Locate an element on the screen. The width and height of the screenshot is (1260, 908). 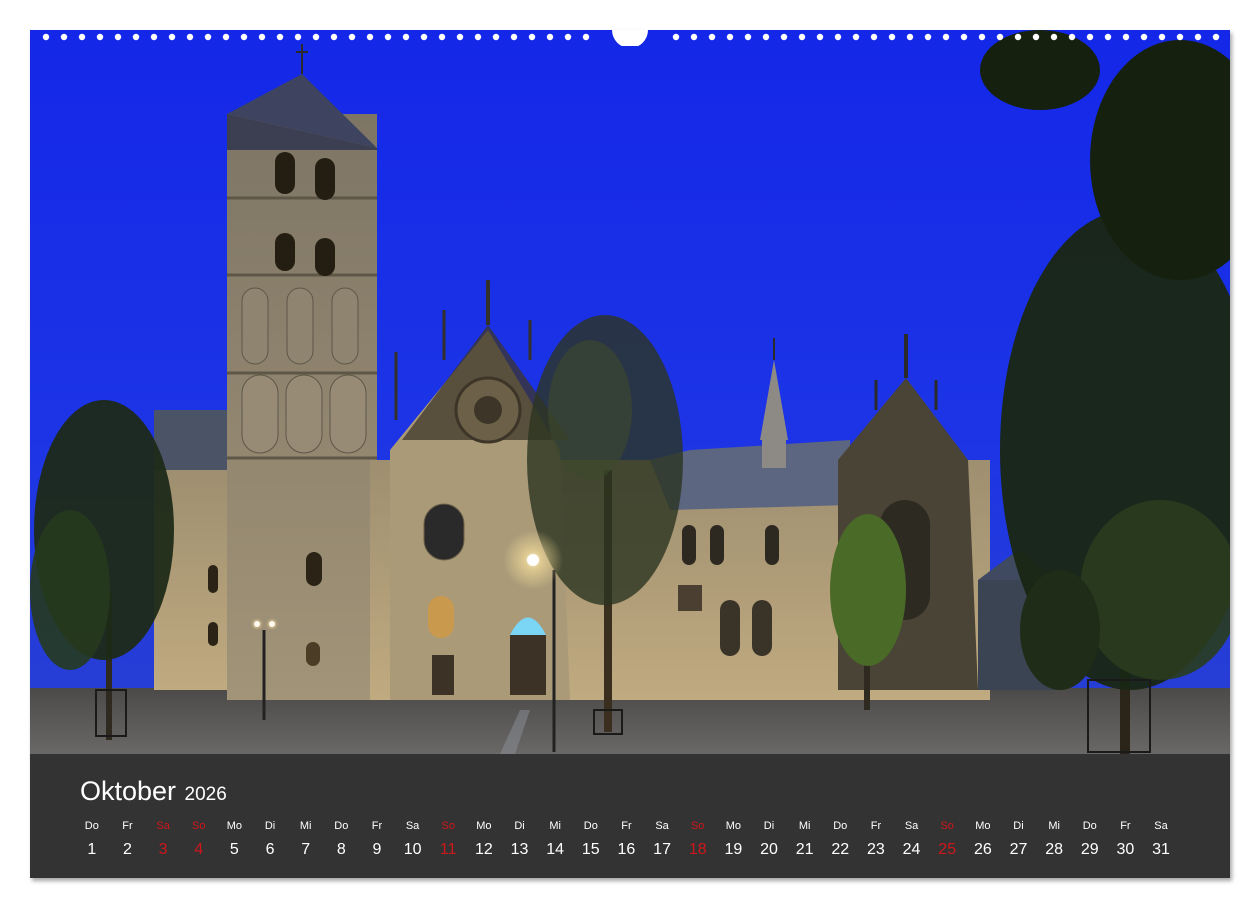
calendar-day: Di 6 is located at coordinates (270, 840).